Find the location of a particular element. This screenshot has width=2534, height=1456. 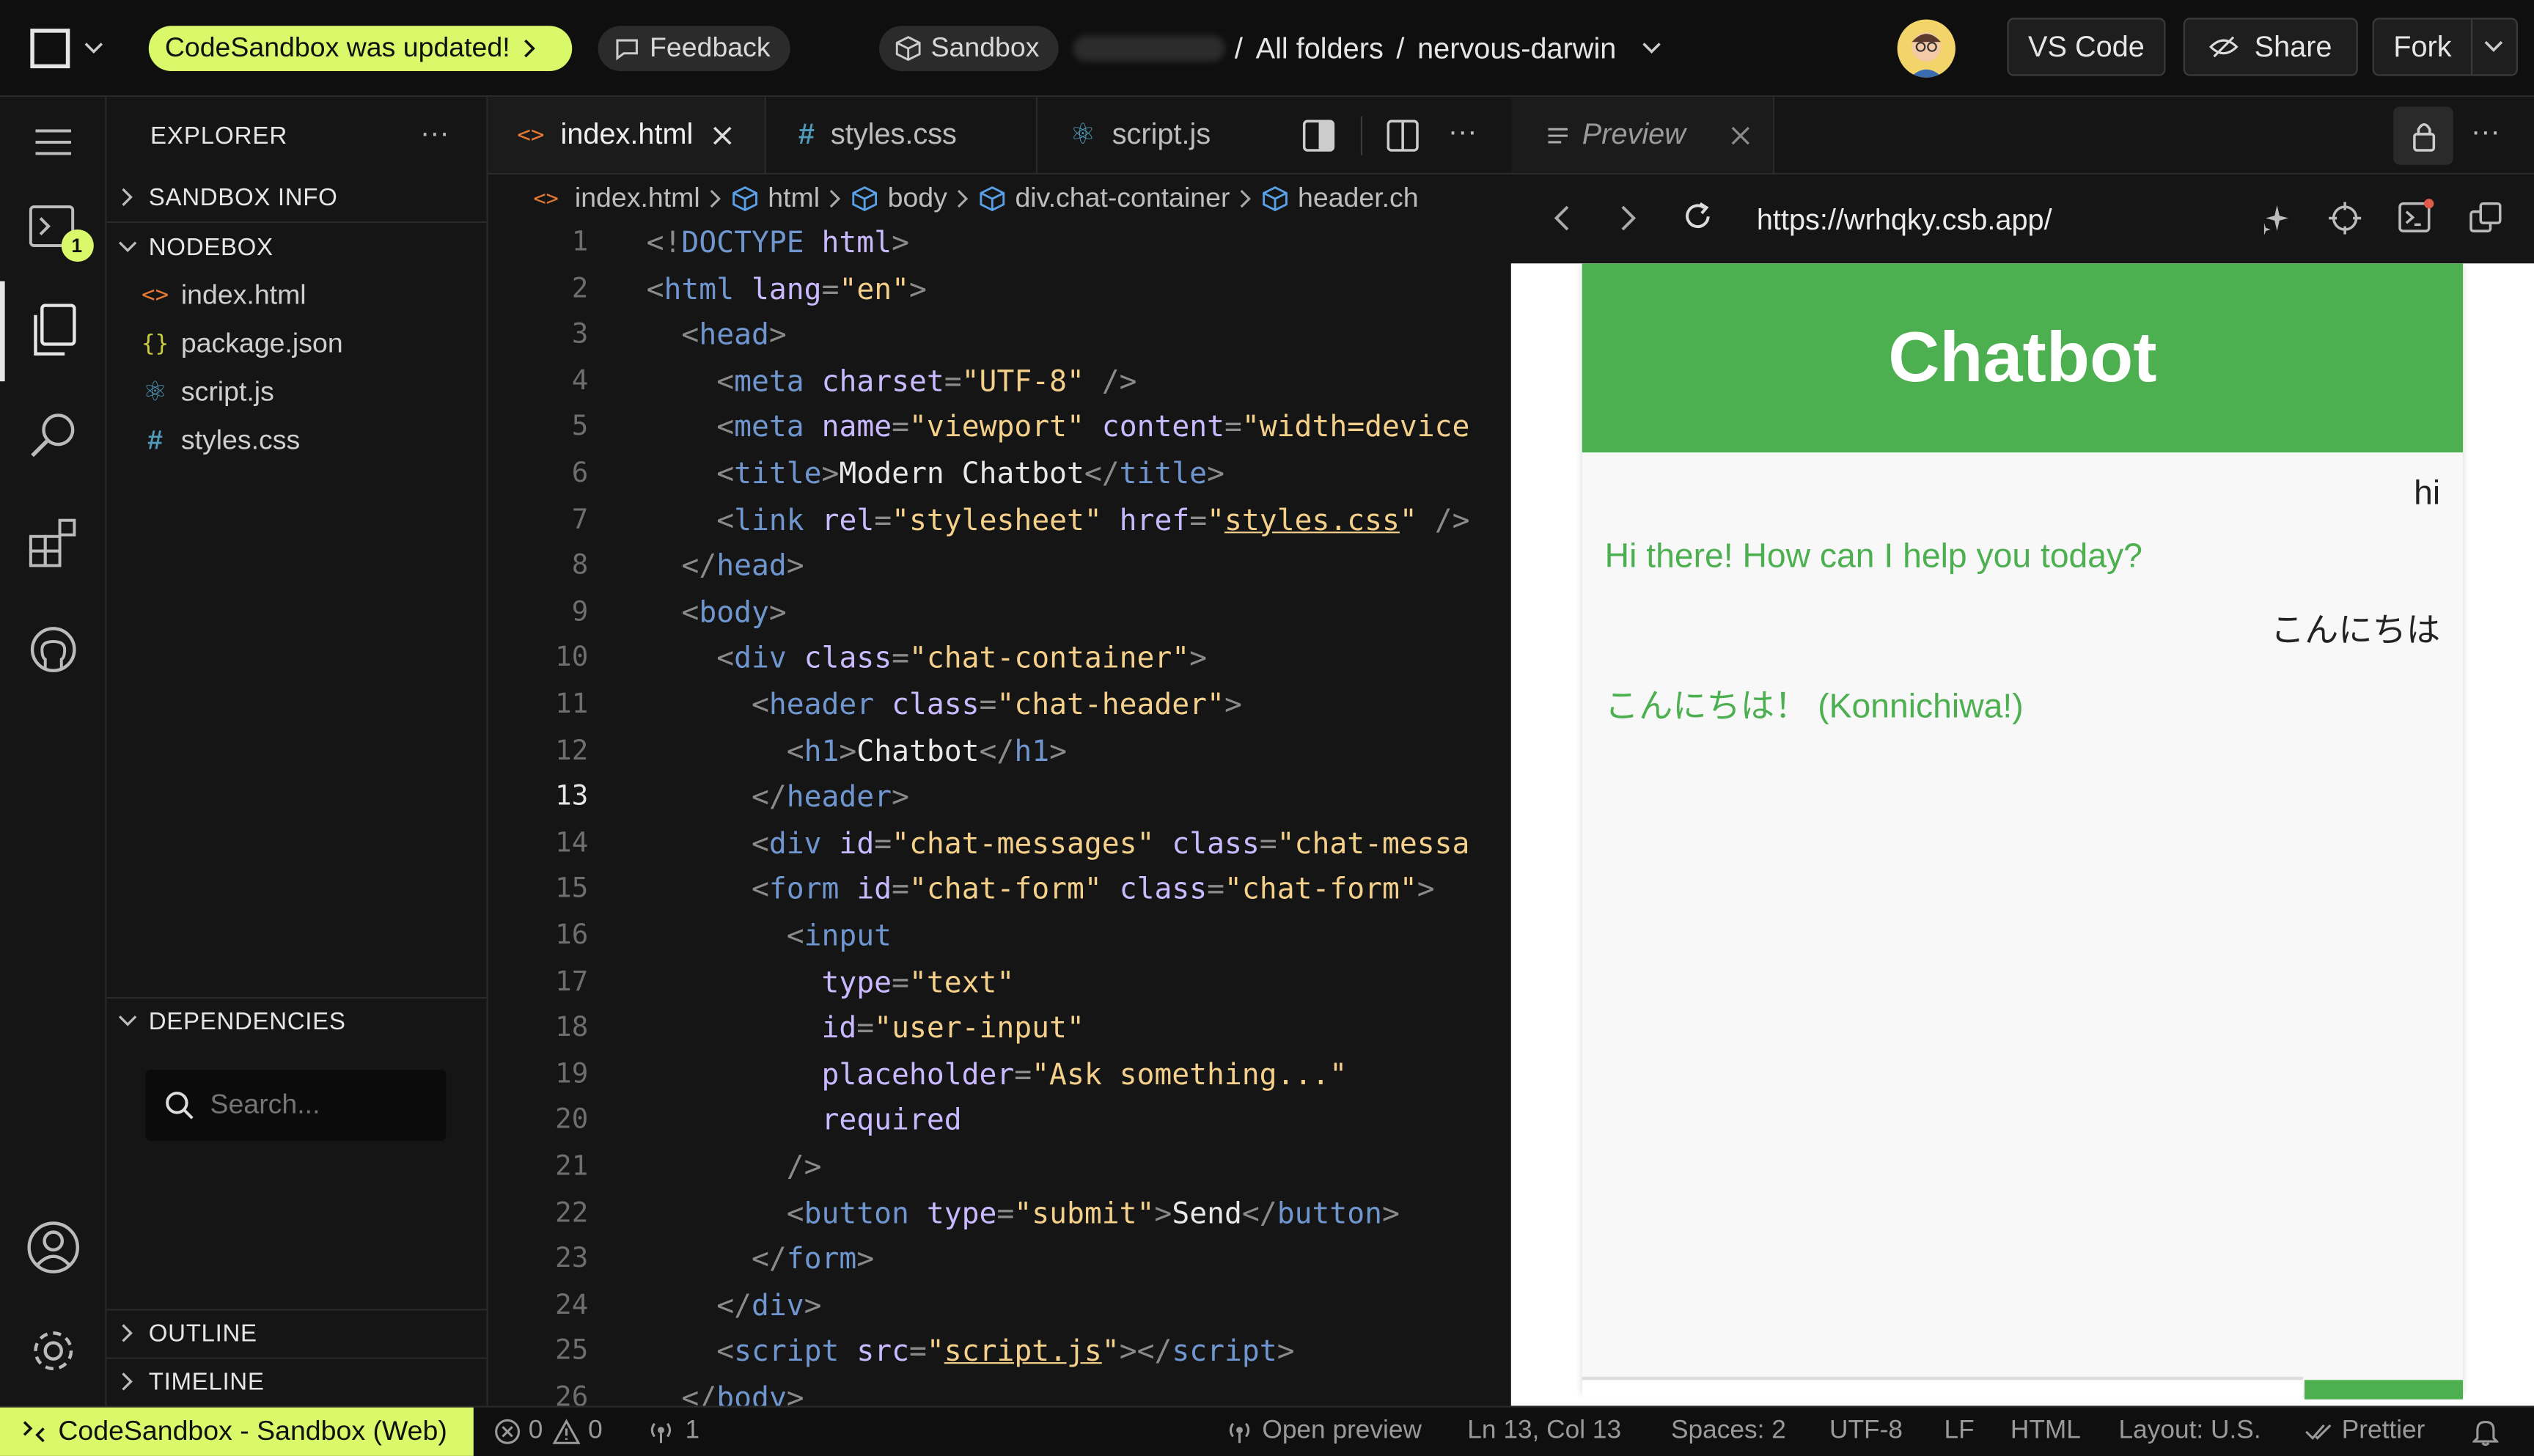

breadcrumb-item: index.html is located at coordinates (637, 199).